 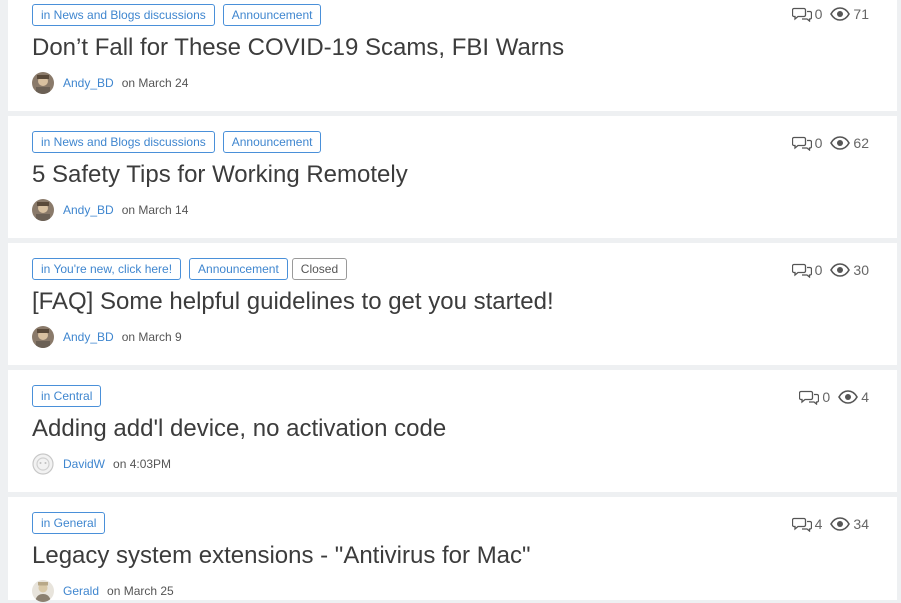 What do you see at coordinates (155, 210) in the screenshot?
I see `post-date: on March 14` at bounding box center [155, 210].